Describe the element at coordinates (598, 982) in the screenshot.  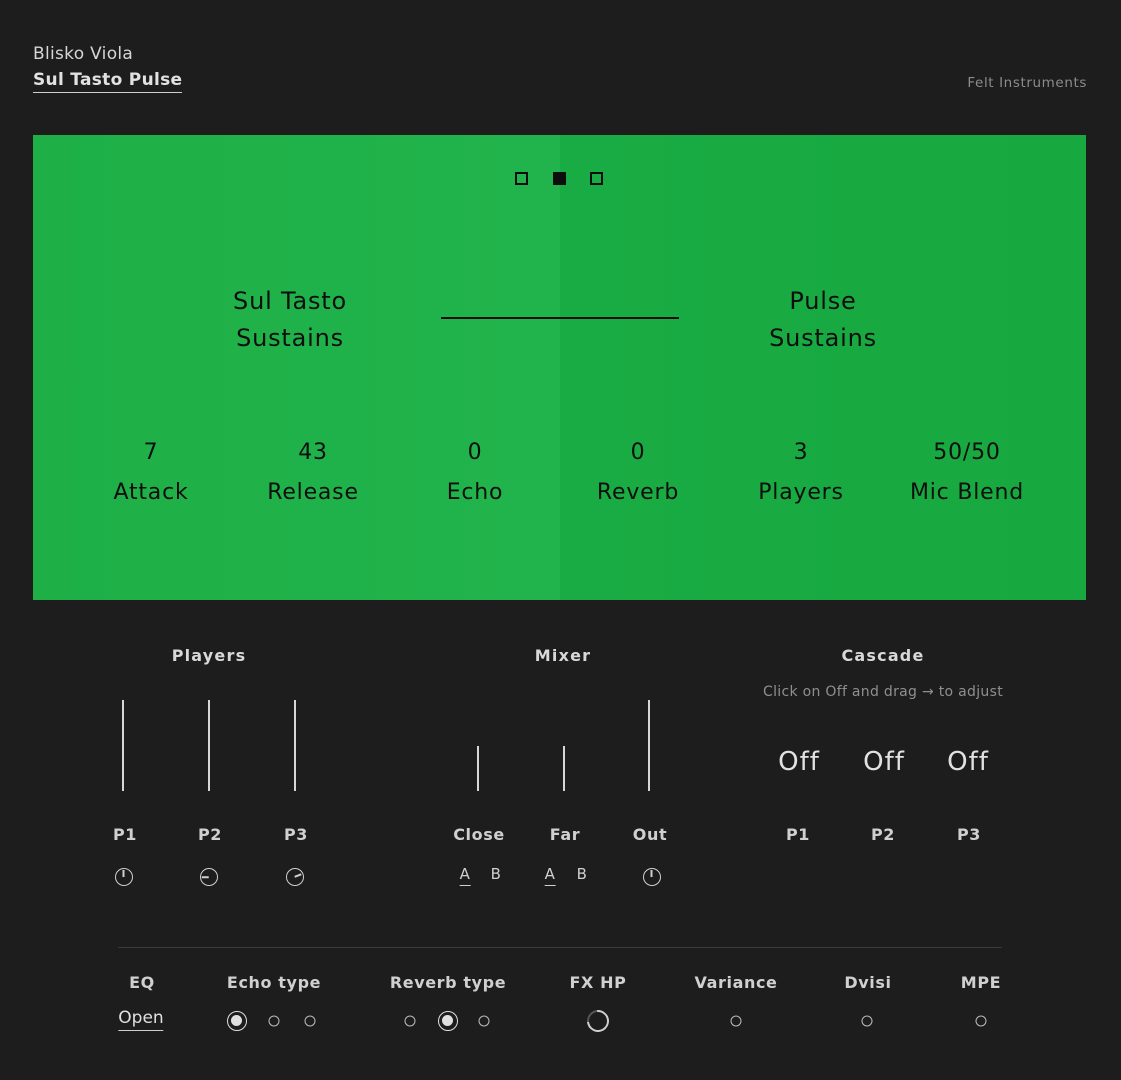
I see `fx-hp-label: FX HP` at that location.